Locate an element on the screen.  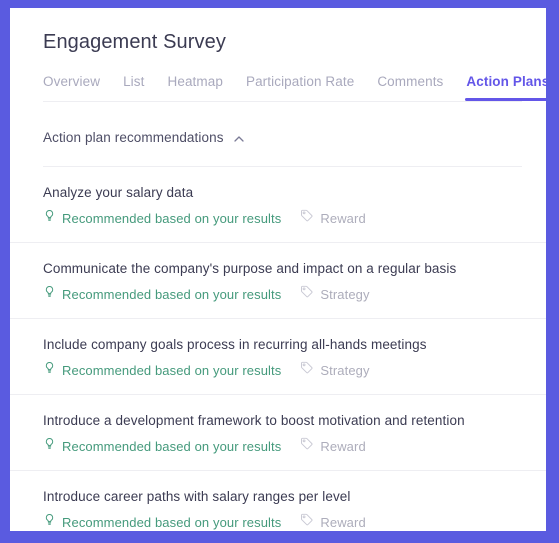
tab-participation-rate: Participation Rate is located at coordinates (300, 87).